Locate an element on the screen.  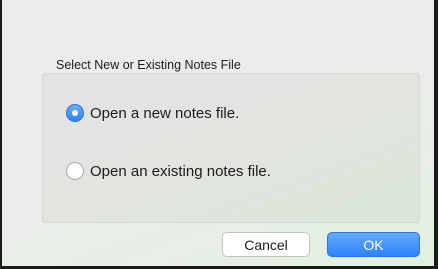
ok-button: OK is located at coordinates (373, 244).